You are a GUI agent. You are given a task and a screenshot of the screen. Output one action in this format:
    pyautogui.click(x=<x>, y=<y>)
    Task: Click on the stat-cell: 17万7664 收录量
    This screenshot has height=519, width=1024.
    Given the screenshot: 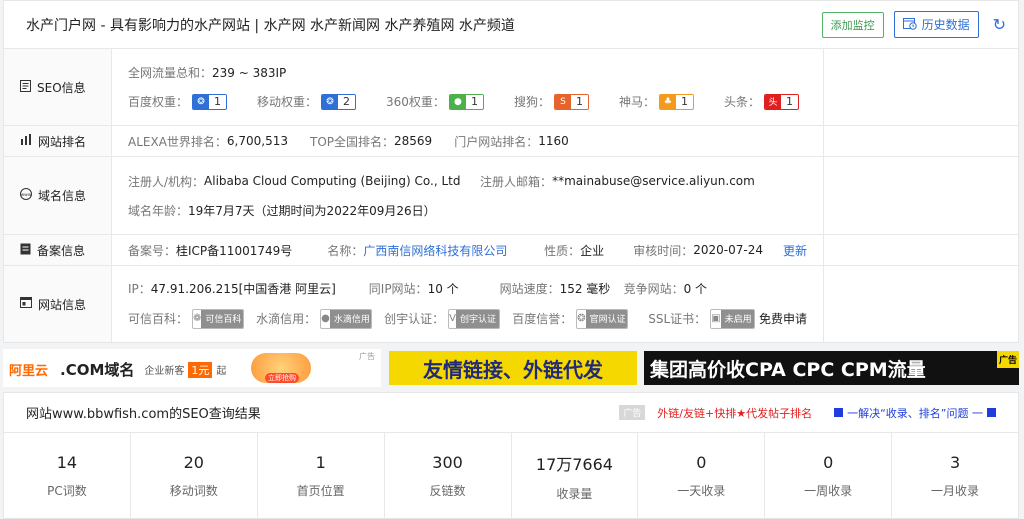 What is the action you would take?
    pyautogui.click(x=575, y=476)
    